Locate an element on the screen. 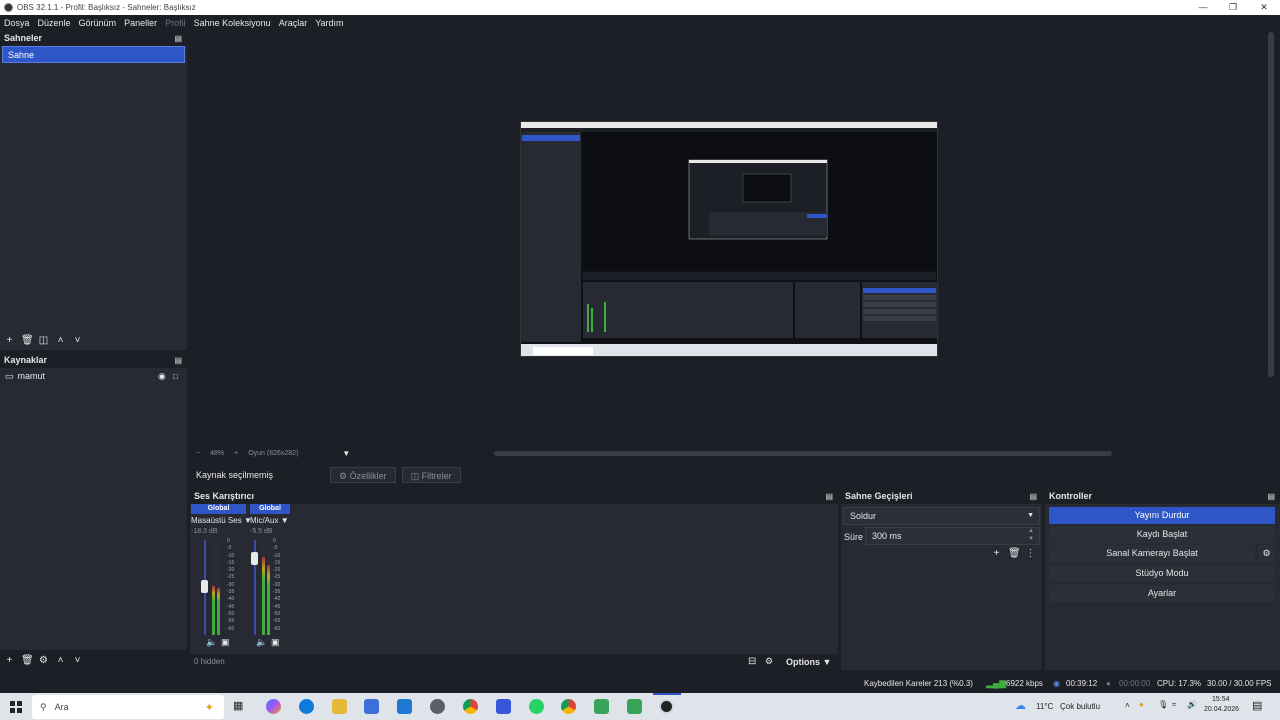  source-label: mamut is located at coordinates (31, 376).